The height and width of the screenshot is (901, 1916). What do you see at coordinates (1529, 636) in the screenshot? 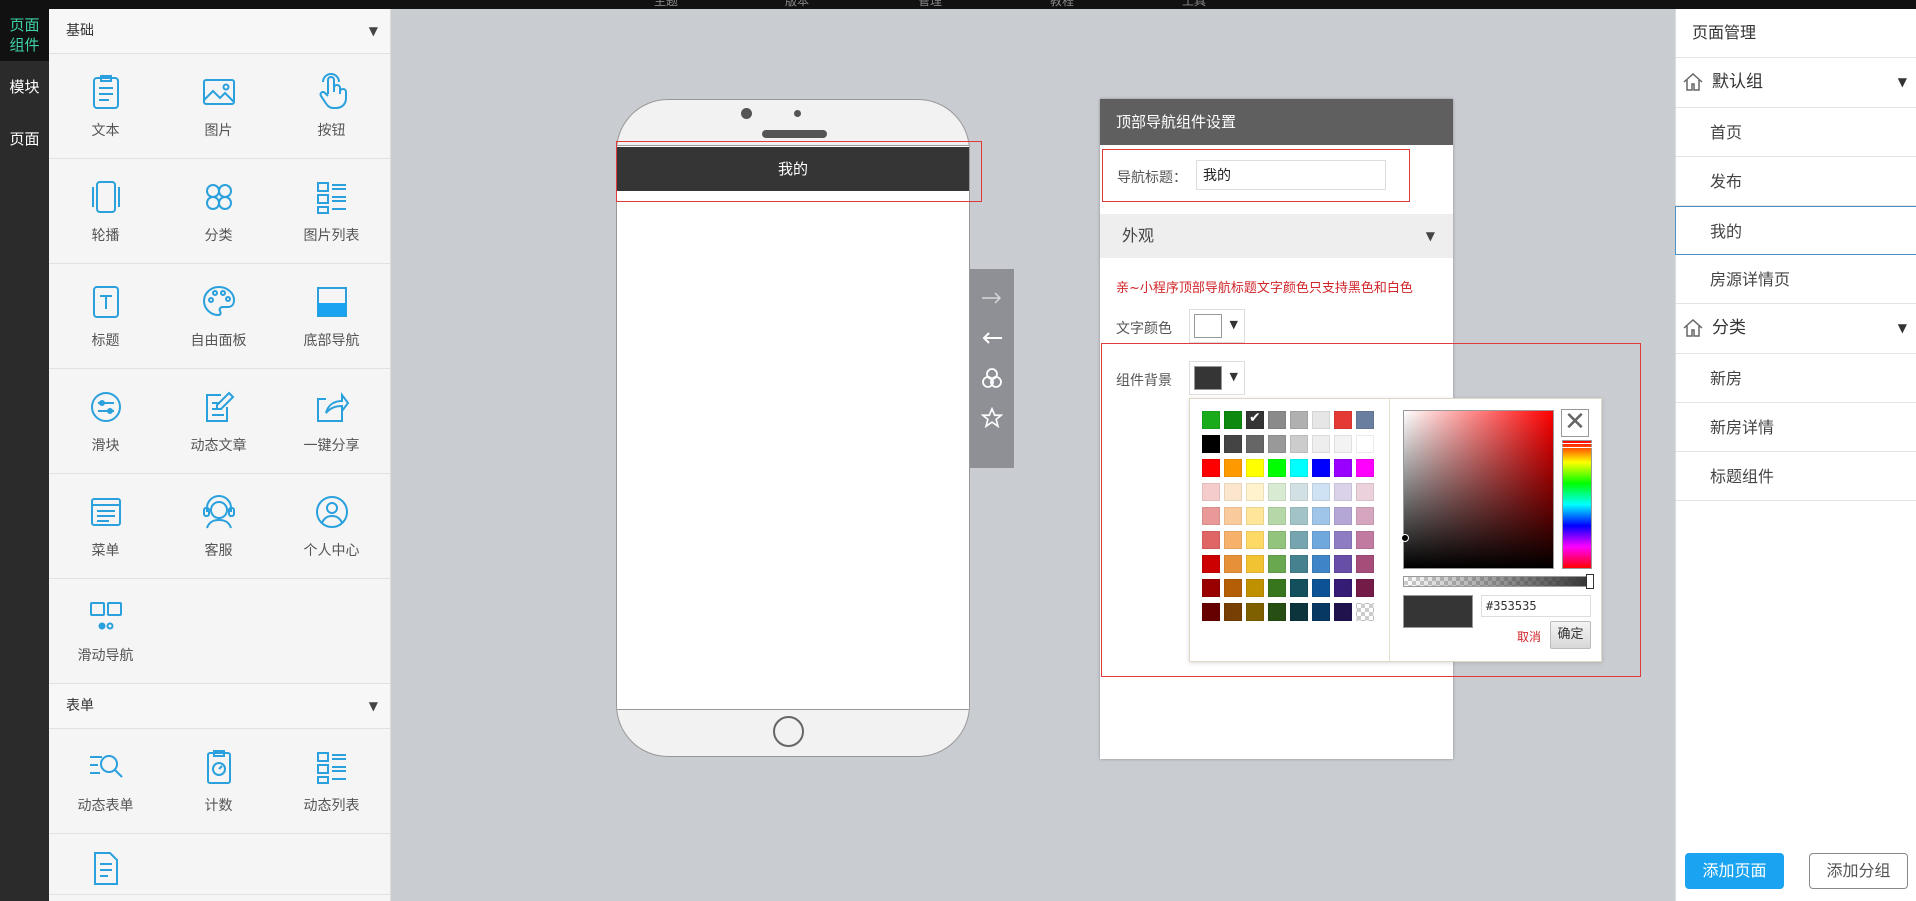
I see `cancel-link: 取消` at bounding box center [1529, 636].